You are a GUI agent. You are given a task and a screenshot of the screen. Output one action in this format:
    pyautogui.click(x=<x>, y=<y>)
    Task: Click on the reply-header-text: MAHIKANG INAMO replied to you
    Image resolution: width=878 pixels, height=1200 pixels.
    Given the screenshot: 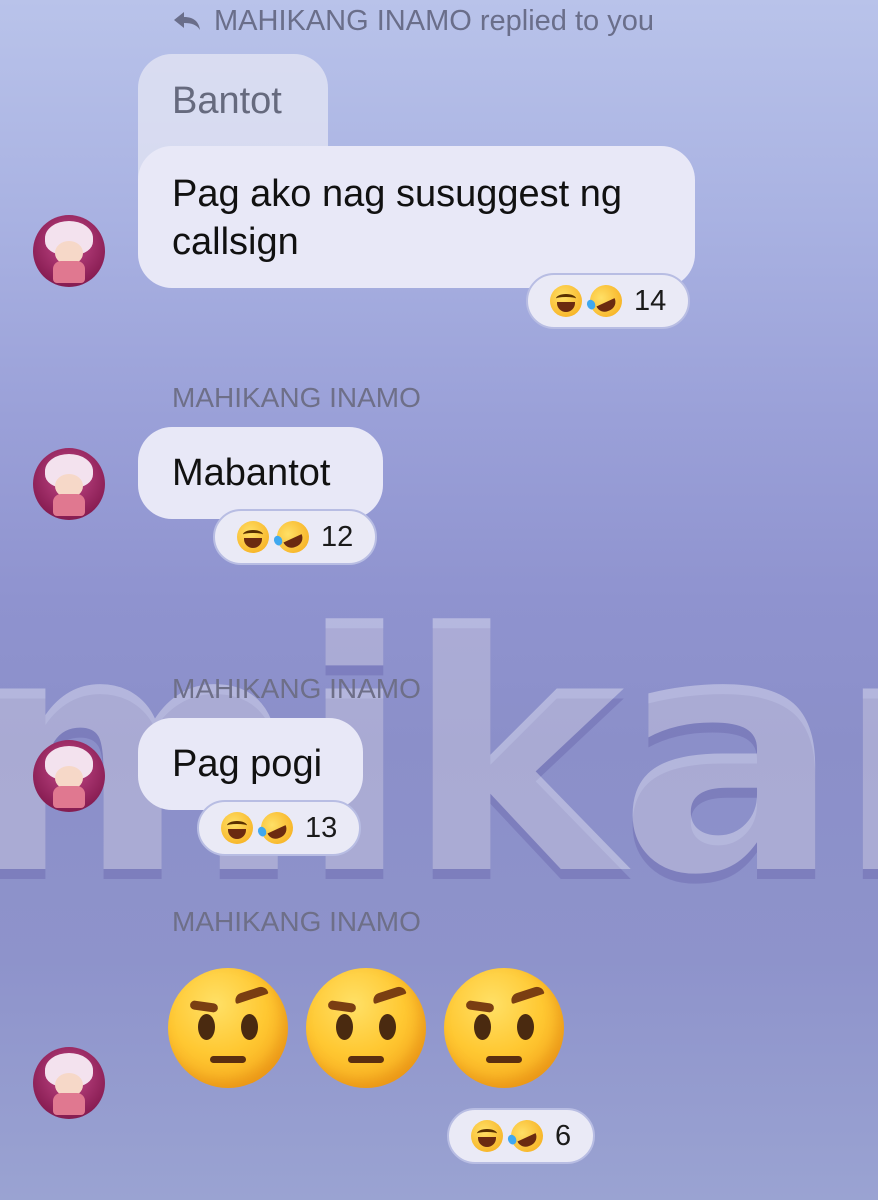 What is the action you would take?
    pyautogui.click(x=434, y=20)
    